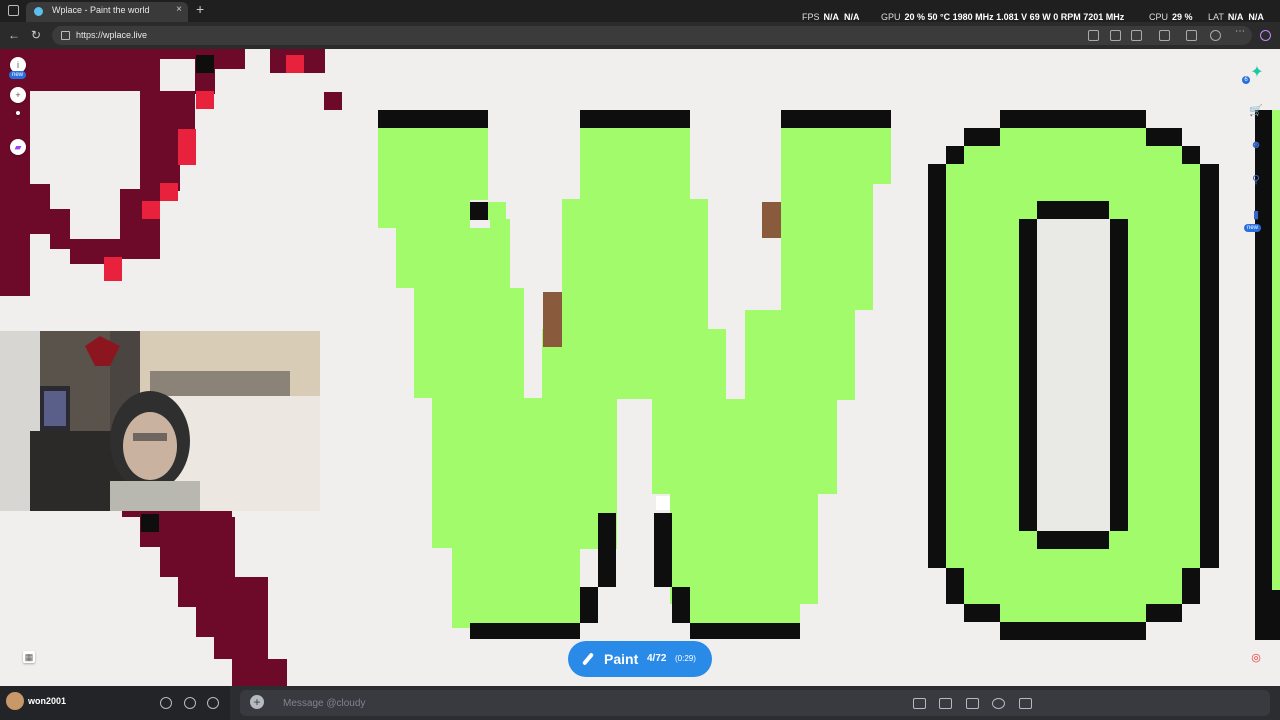 The height and width of the screenshot is (720, 1280). What do you see at coordinates (18, 95) in the screenshot?
I see `zoom-in-button: +` at bounding box center [18, 95].